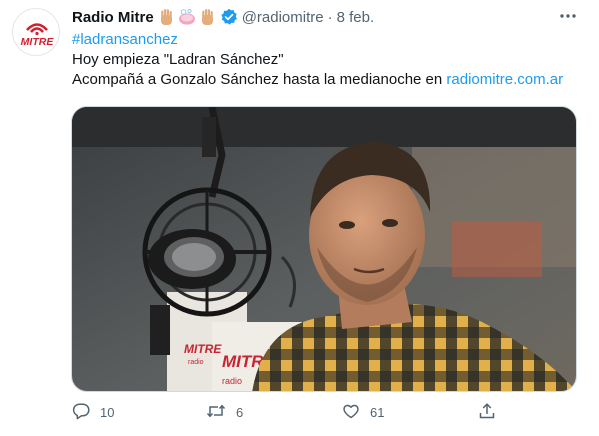  I want to click on author-name: Radio Mitre, so click(113, 17).